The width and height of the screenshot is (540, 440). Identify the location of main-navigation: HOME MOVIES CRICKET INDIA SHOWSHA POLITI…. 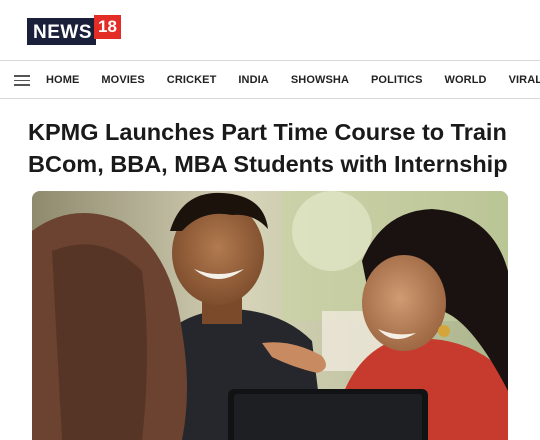
(270, 79).